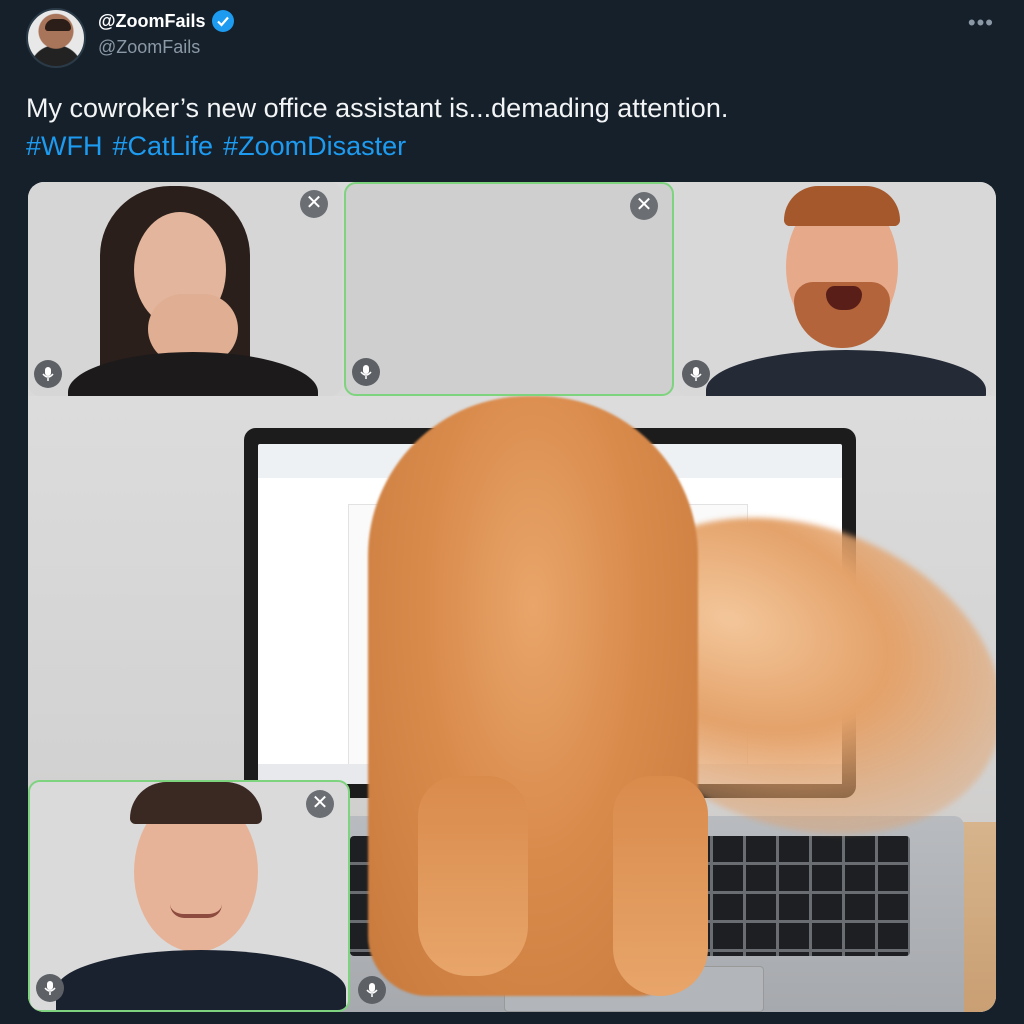 The height and width of the screenshot is (1024, 1024). What do you see at coordinates (163, 146) in the screenshot?
I see `hashtag-catlife: #CatLife` at bounding box center [163, 146].